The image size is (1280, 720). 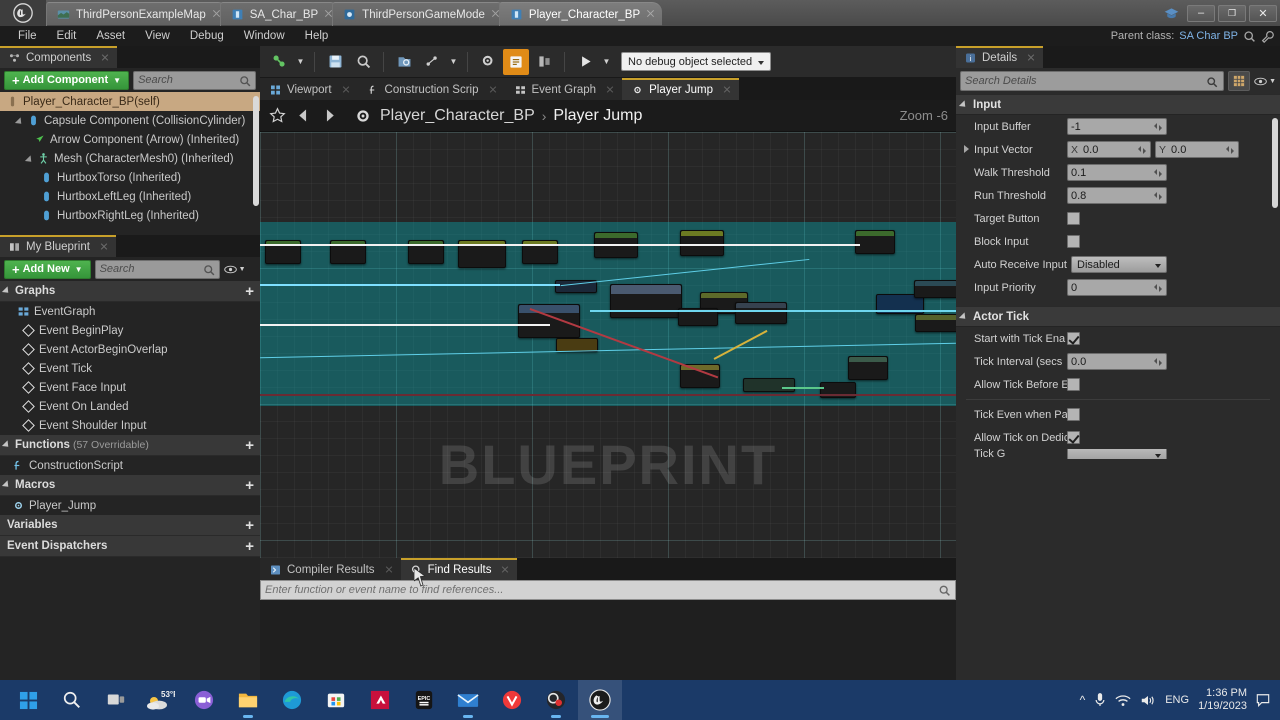 What do you see at coordinates (1117, 361) in the screenshot?
I see `tick-interval-field: 0.0` at bounding box center [1117, 361].